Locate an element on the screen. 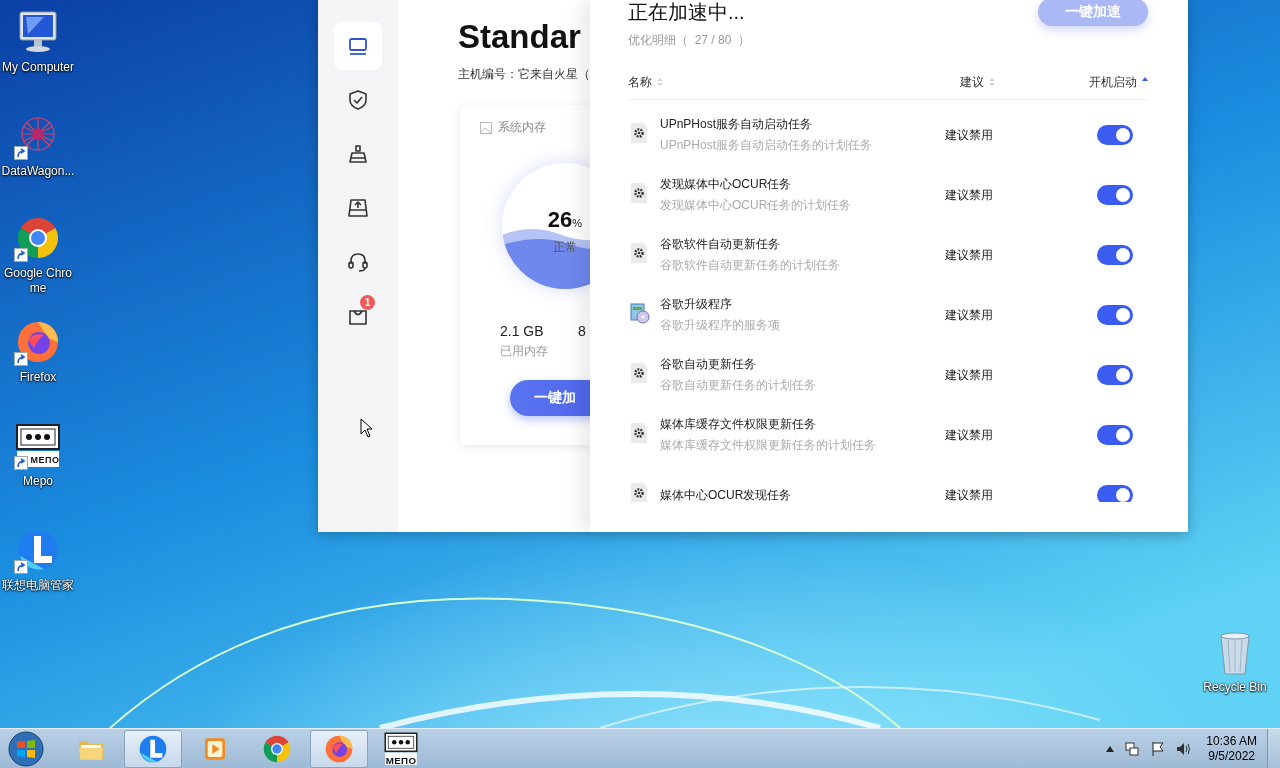 The width and height of the screenshot is (1280, 768). task-name: 谷歌软件自动更新任务 is located at coordinates (720, 244).